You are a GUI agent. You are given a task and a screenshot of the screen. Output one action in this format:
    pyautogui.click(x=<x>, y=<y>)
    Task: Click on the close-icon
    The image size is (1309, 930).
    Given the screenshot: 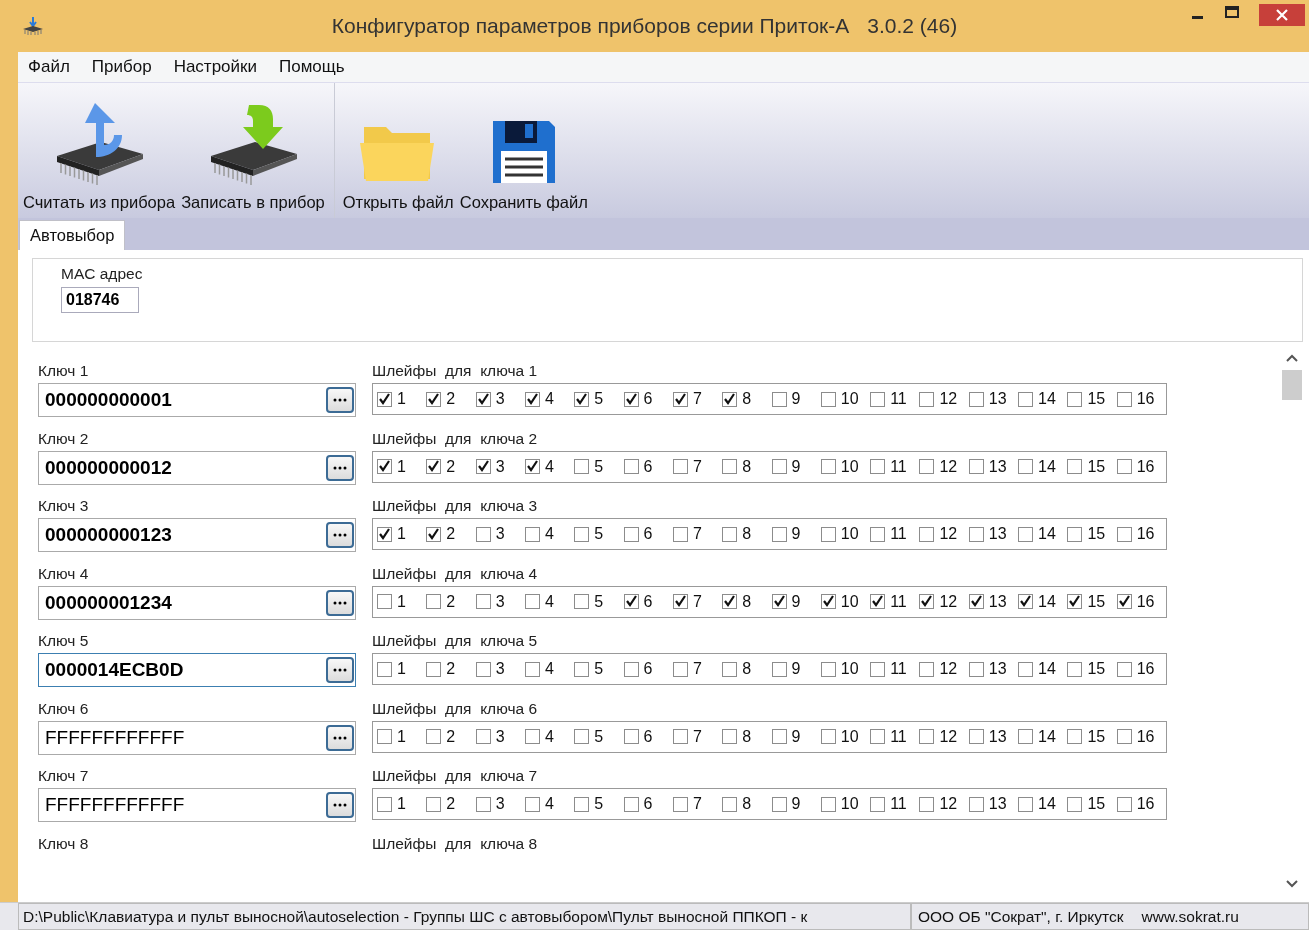 What is the action you would take?
    pyautogui.click(x=1282, y=15)
    